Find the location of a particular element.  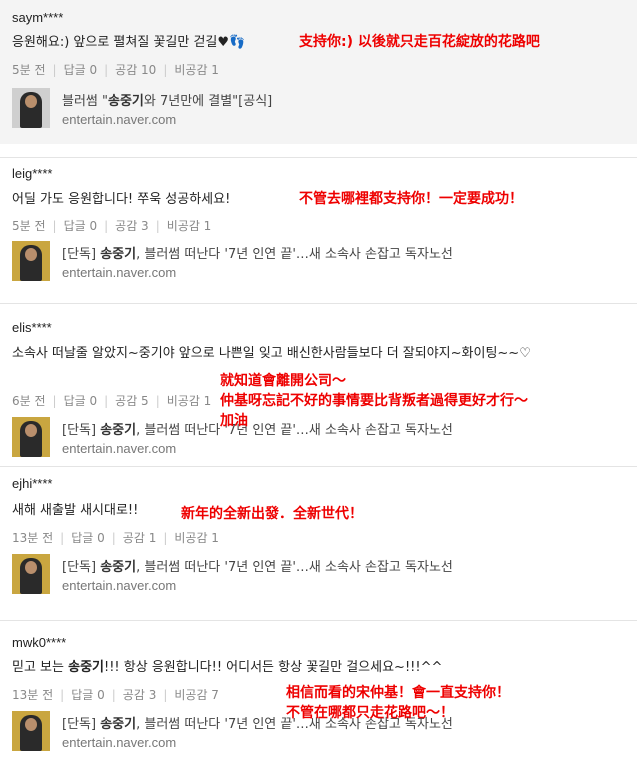

like-button: 공감 5 is located at coordinates (132, 401).